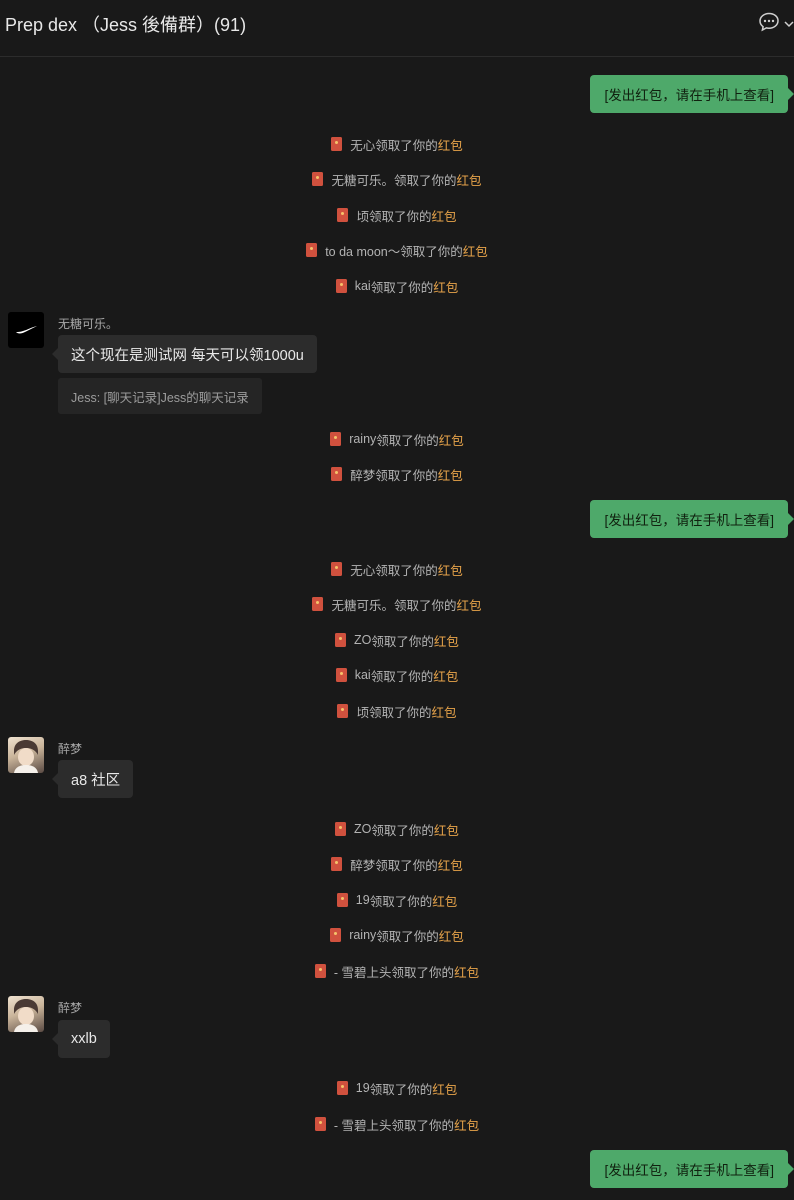 Image resolution: width=794 pixels, height=1200 pixels. Describe the element at coordinates (184, 354) in the screenshot. I see `message-bubble: 这个现在是测试网 每天可以领1000u` at that location.